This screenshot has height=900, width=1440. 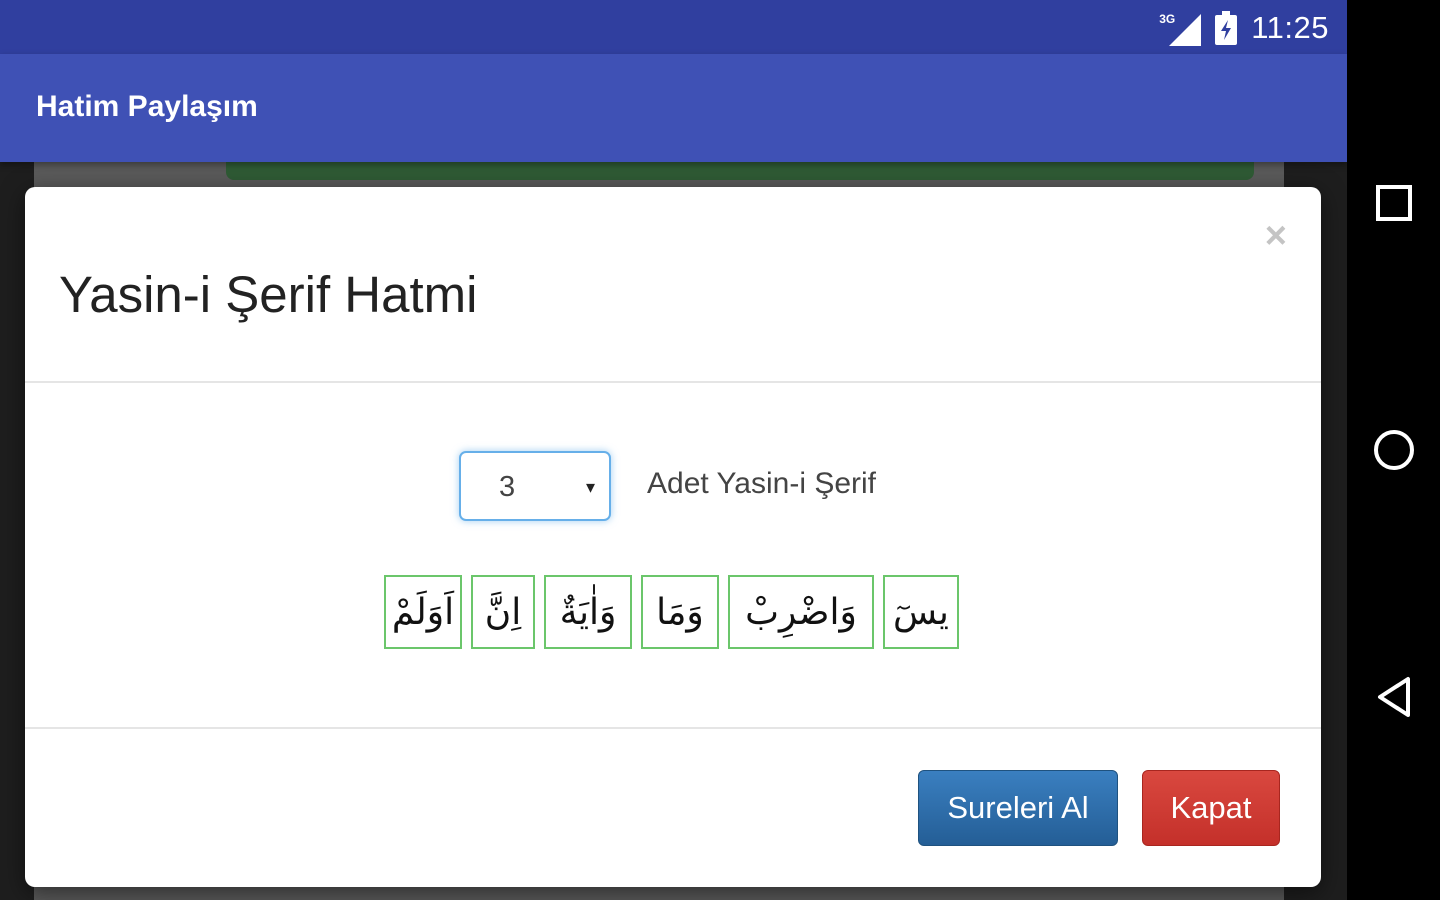 I want to click on surah-word-box: اِنَّ, so click(x=503, y=612).